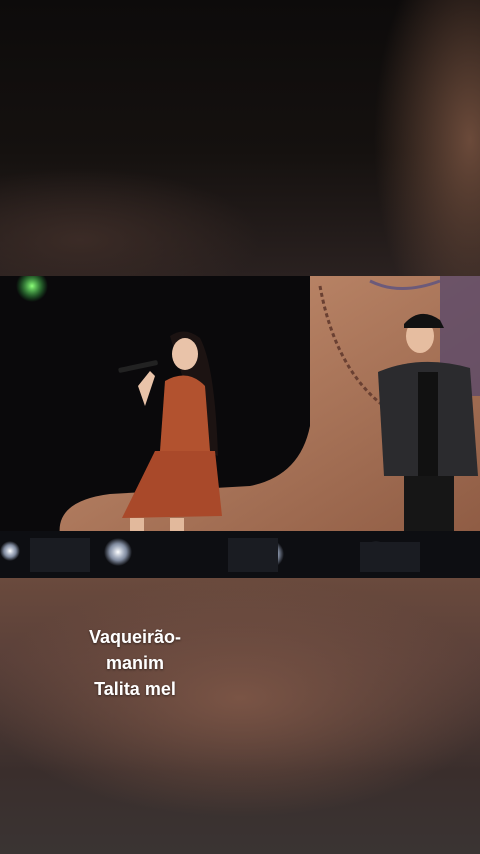 The height and width of the screenshot is (854, 480). I want to click on caption-line: Talita mel, so click(135, 689).